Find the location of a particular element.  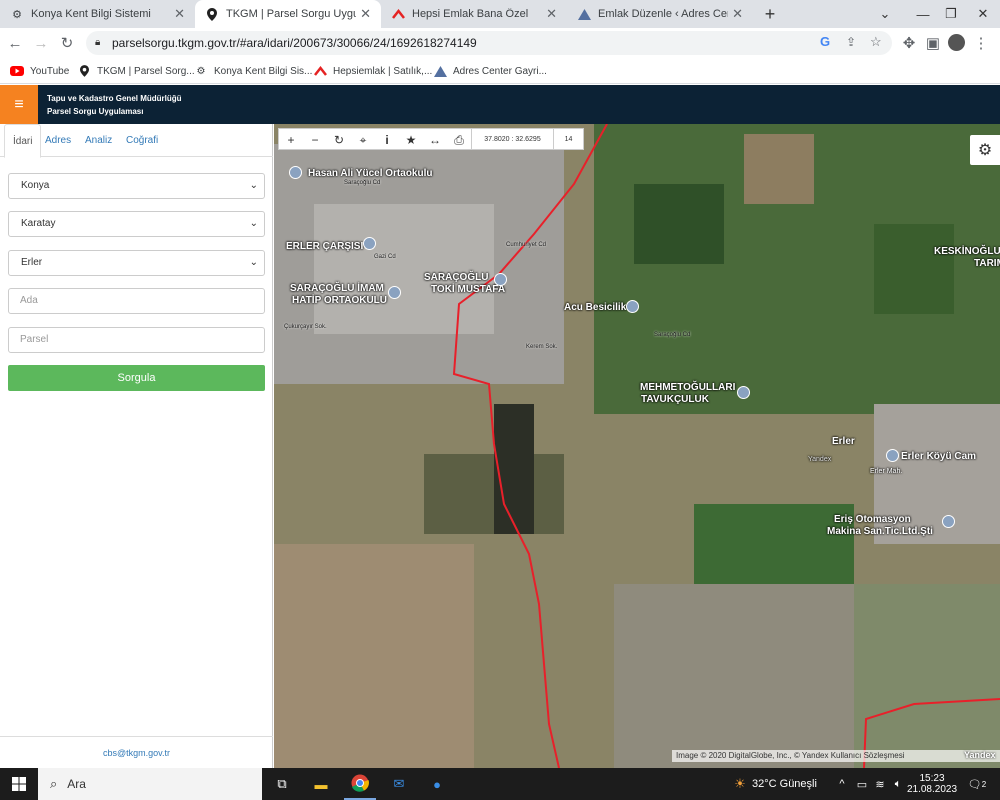

ilce-select: Karatay ⌄ is located at coordinates (136, 224).